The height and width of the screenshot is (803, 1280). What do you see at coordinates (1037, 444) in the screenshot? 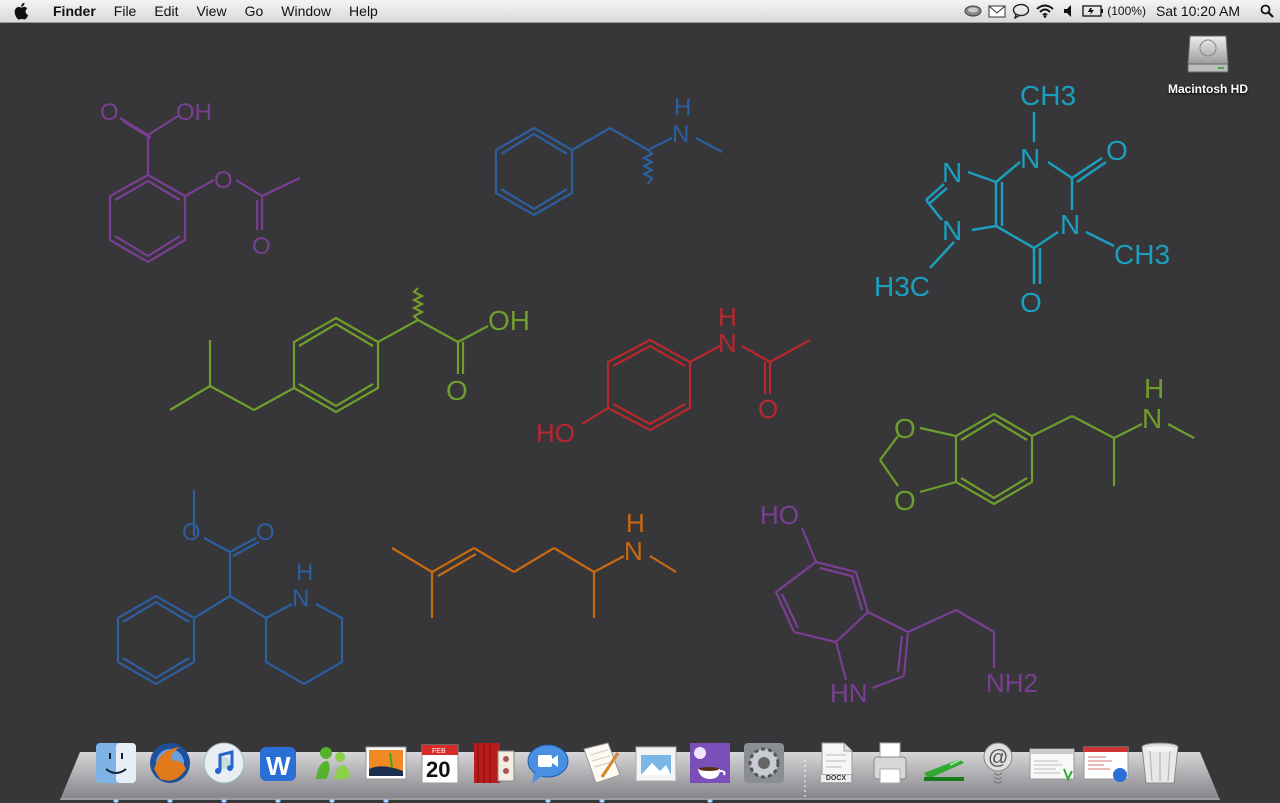
I see `mdma-molecule: O O H N` at bounding box center [1037, 444].